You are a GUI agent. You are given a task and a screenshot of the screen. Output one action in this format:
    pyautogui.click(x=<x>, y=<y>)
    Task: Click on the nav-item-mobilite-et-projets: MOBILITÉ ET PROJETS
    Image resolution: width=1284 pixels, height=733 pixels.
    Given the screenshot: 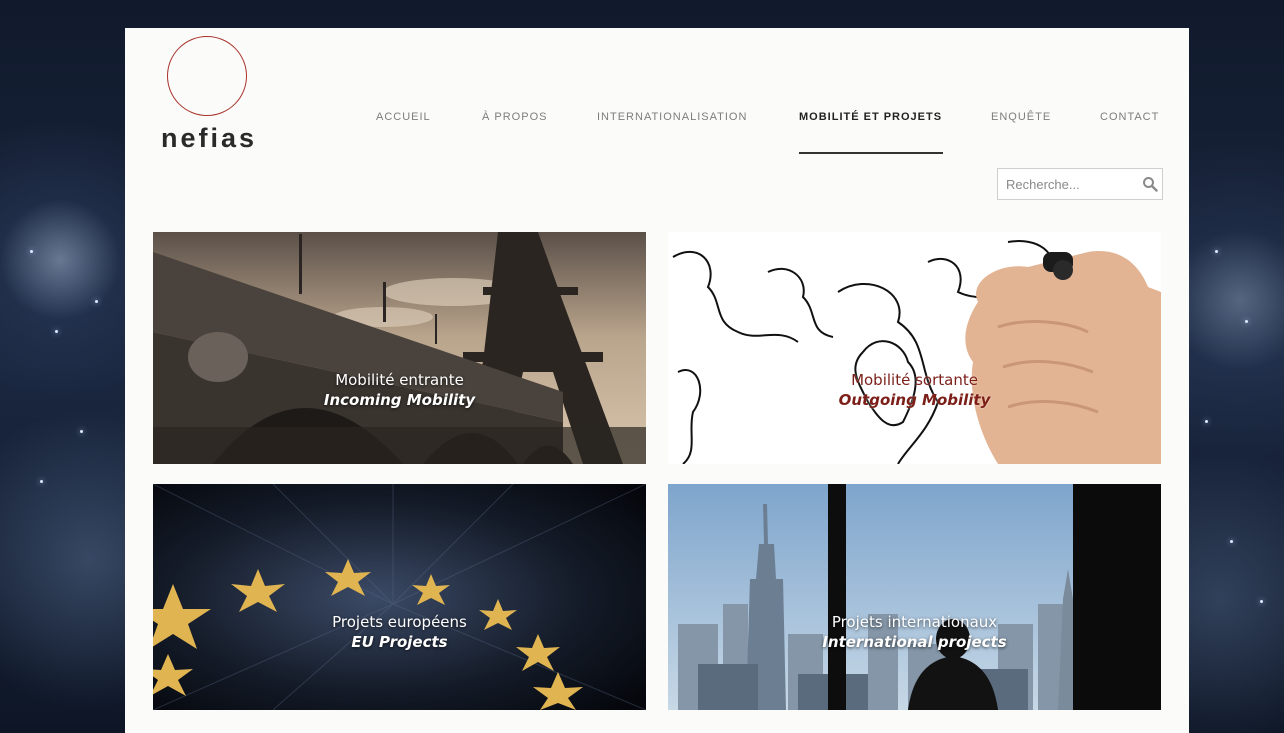 What is the action you would take?
    pyautogui.click(x=870, y=117)
    